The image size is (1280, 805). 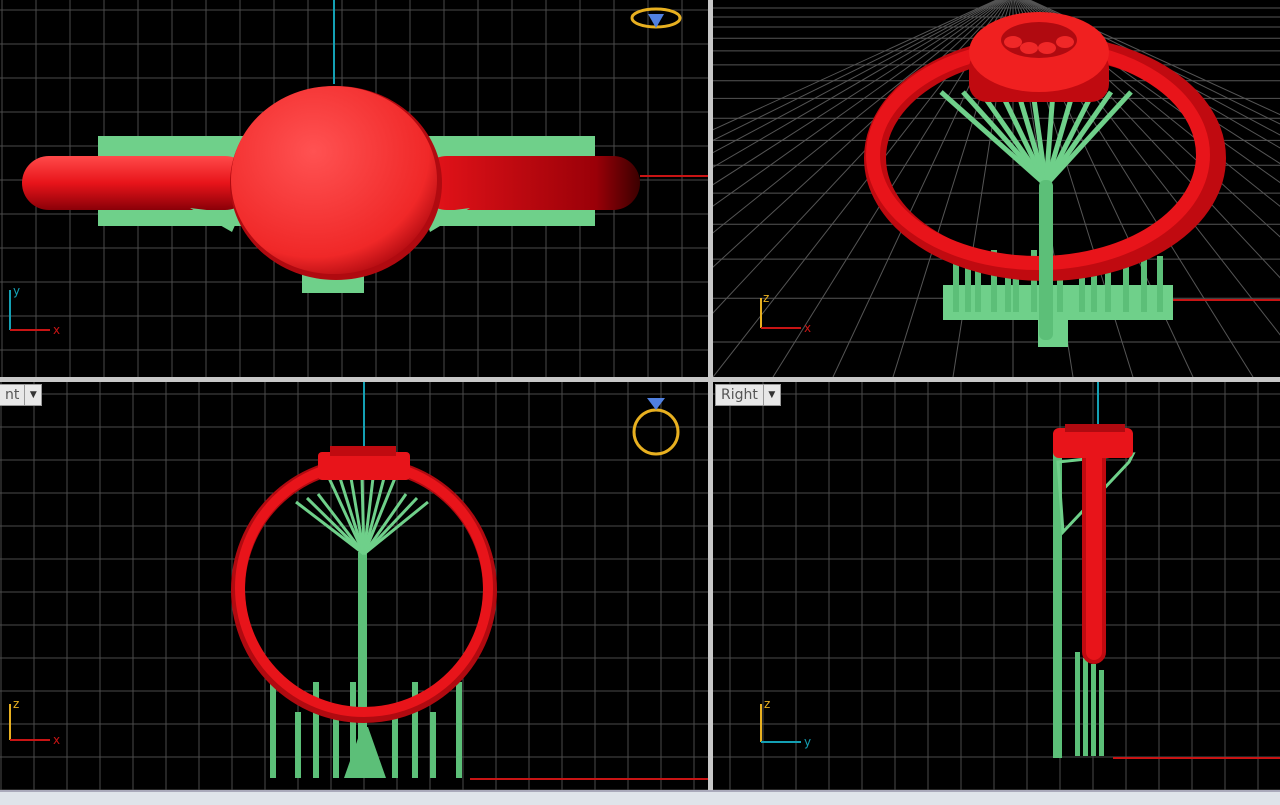 What do you see at coordinates (748, 395) in the screenshot?
I see `viewport-tab-right: Right ▼` at bounding box center [748, 395].